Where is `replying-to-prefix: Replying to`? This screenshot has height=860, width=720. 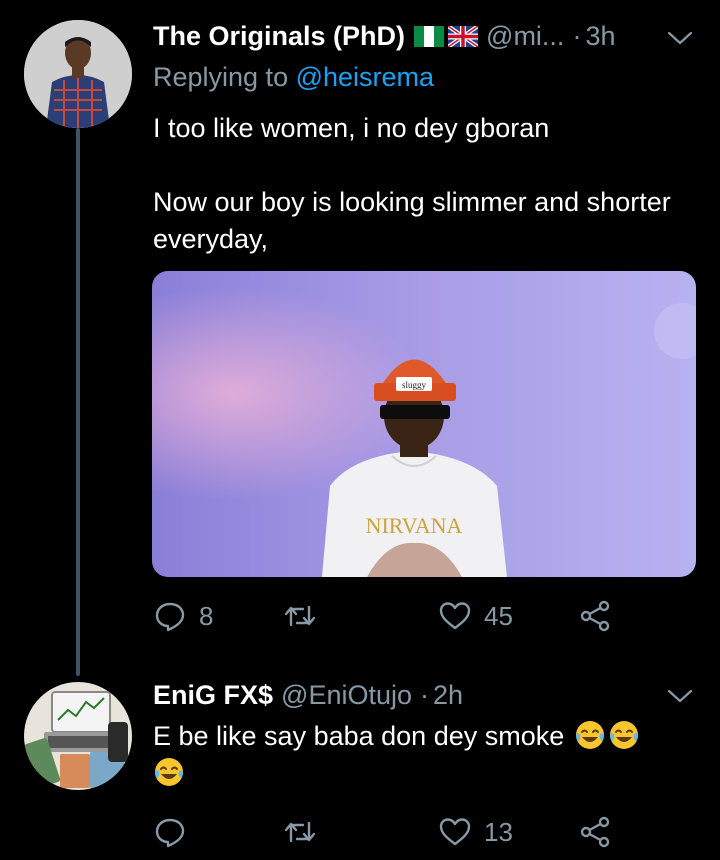
replying-to-prefix: Replying to is located at coordinates (224, 77).